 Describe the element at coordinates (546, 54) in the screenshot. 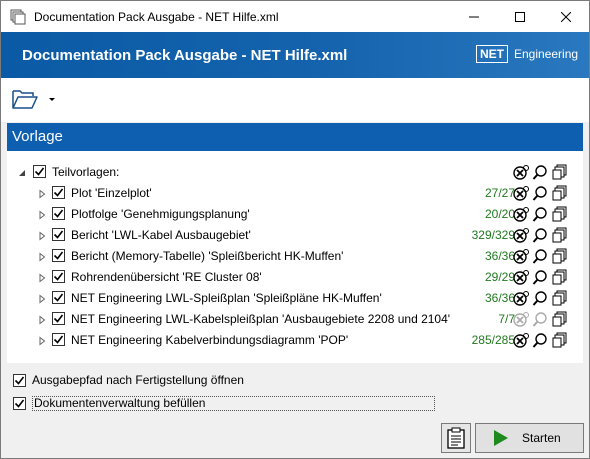

I see `logo-text: Engineering` at that location.